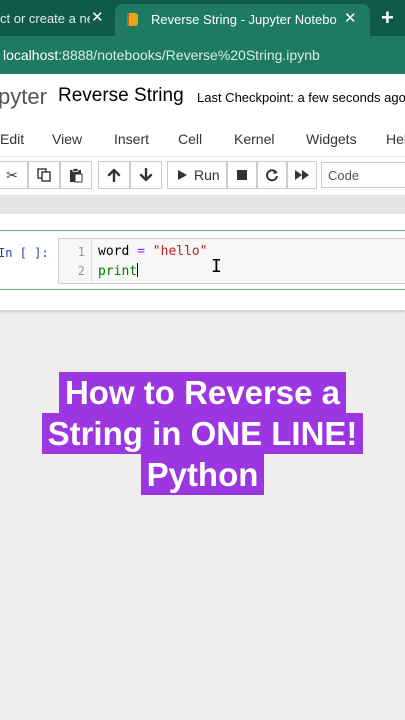 The image size is (405, 720). I want to click on run-button: Run, so click(197, 175).